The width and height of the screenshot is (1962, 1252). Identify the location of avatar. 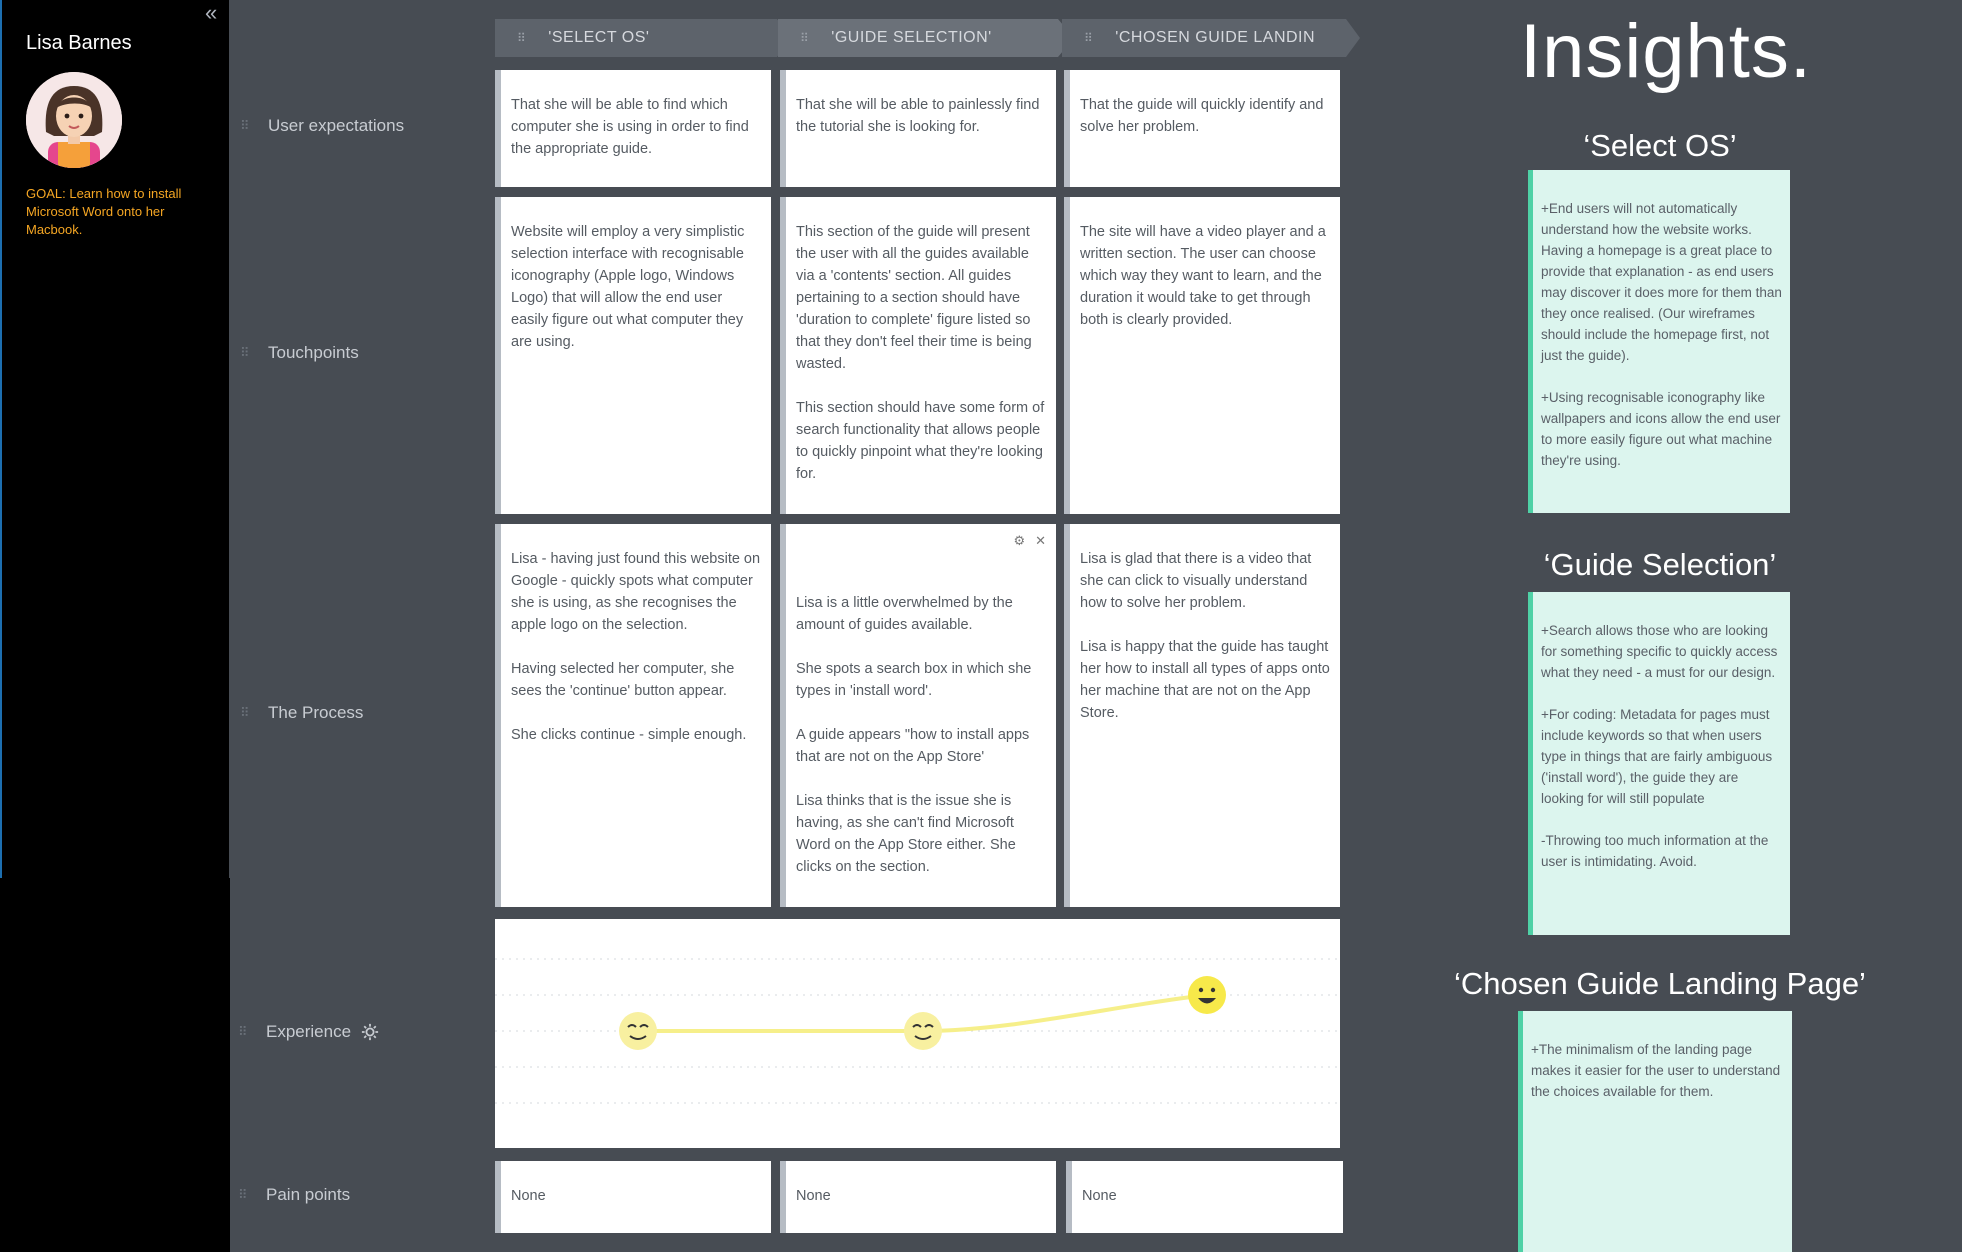
(74, 120).